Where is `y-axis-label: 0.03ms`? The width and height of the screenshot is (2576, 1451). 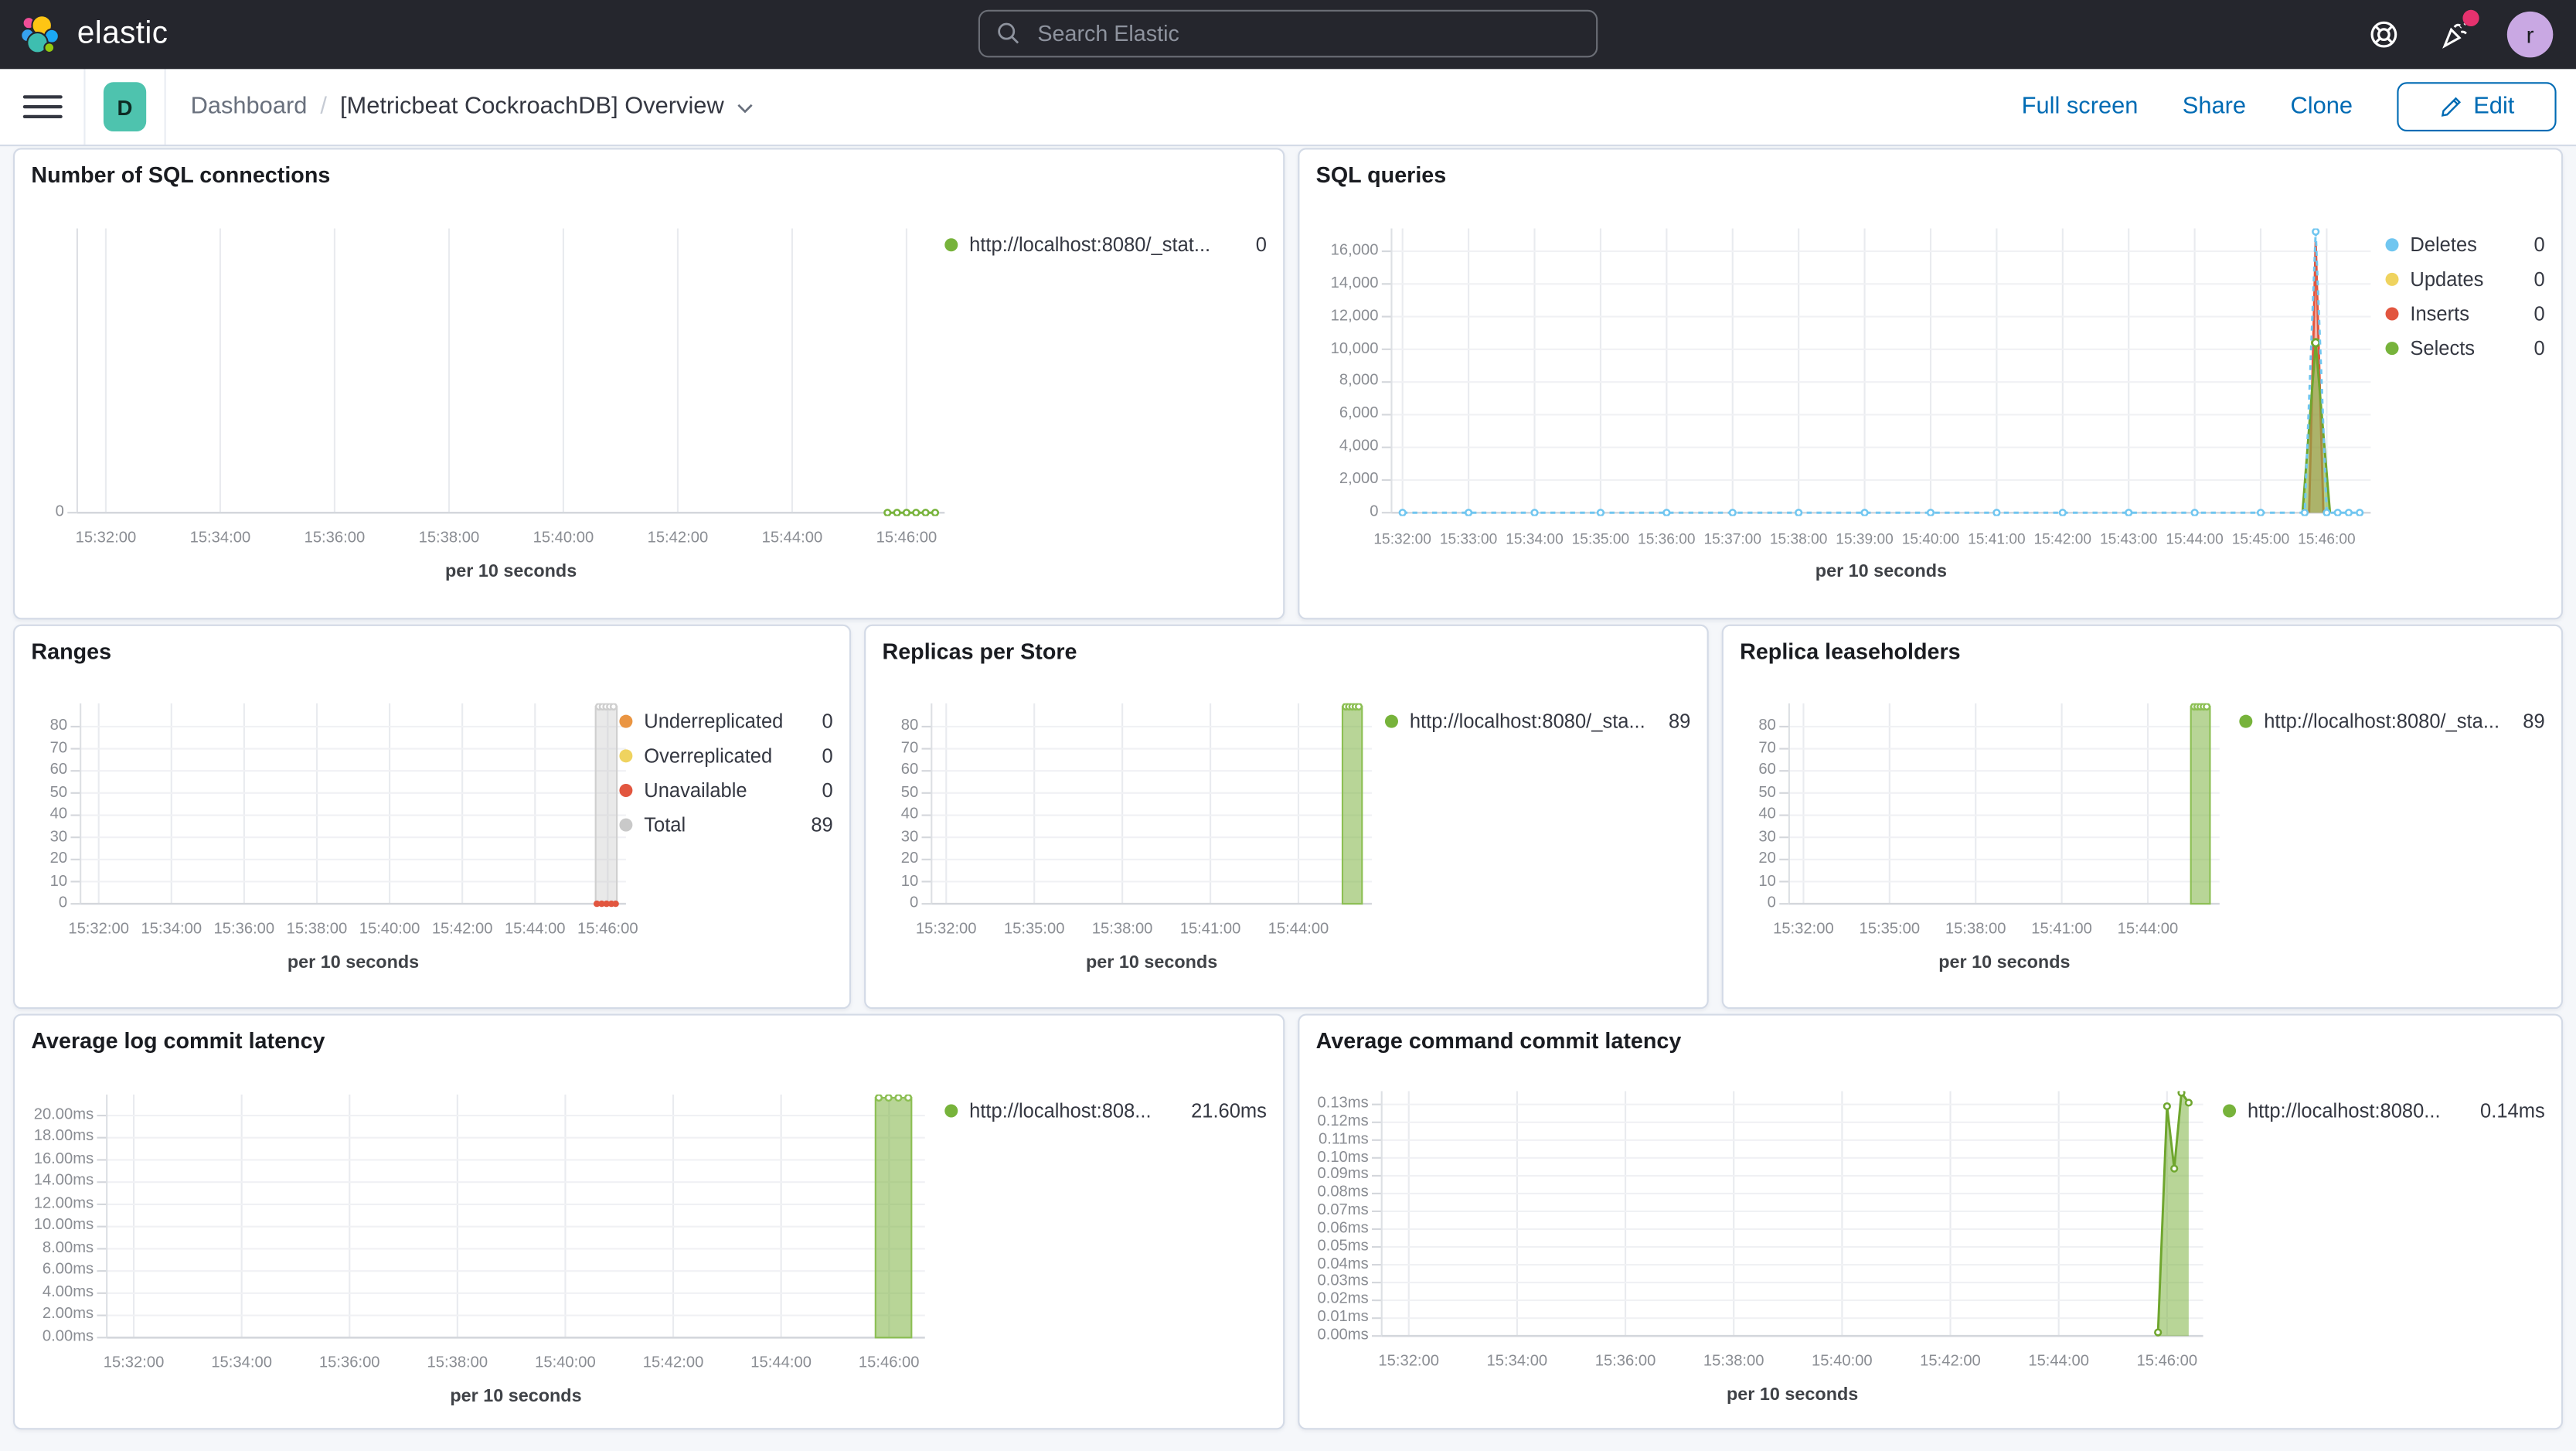 y-axis-label: 0.03ms is located at coordinates (1343, 1281).